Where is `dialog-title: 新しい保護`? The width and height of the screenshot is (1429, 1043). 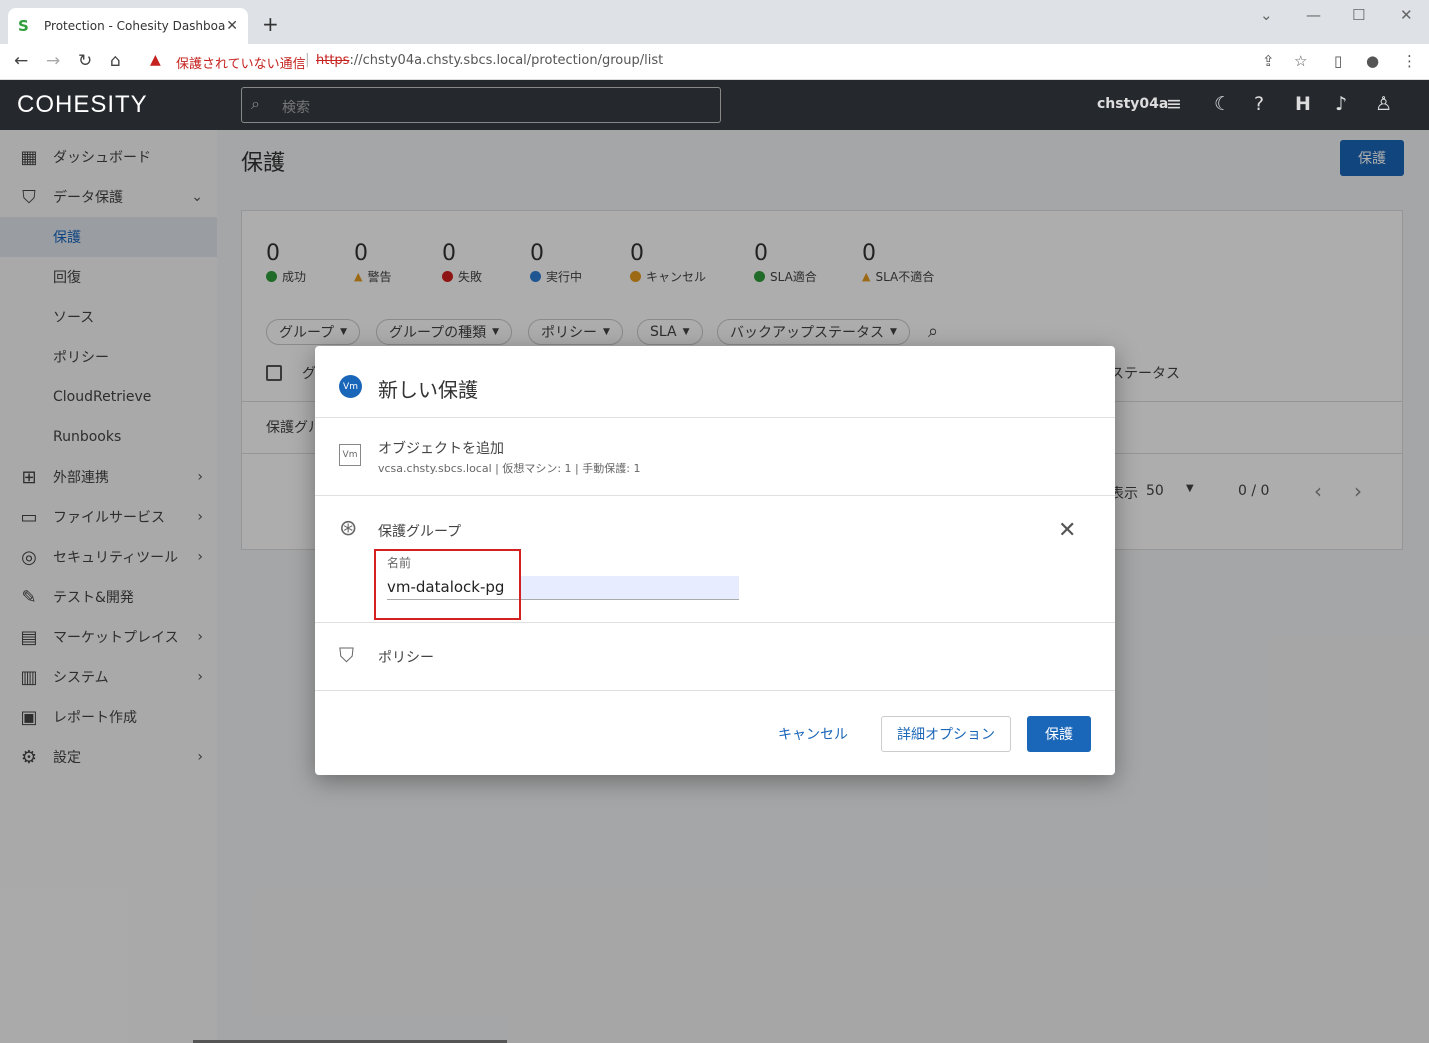
dialog-title: 新しい保護 is located at coordinates (428, 390).